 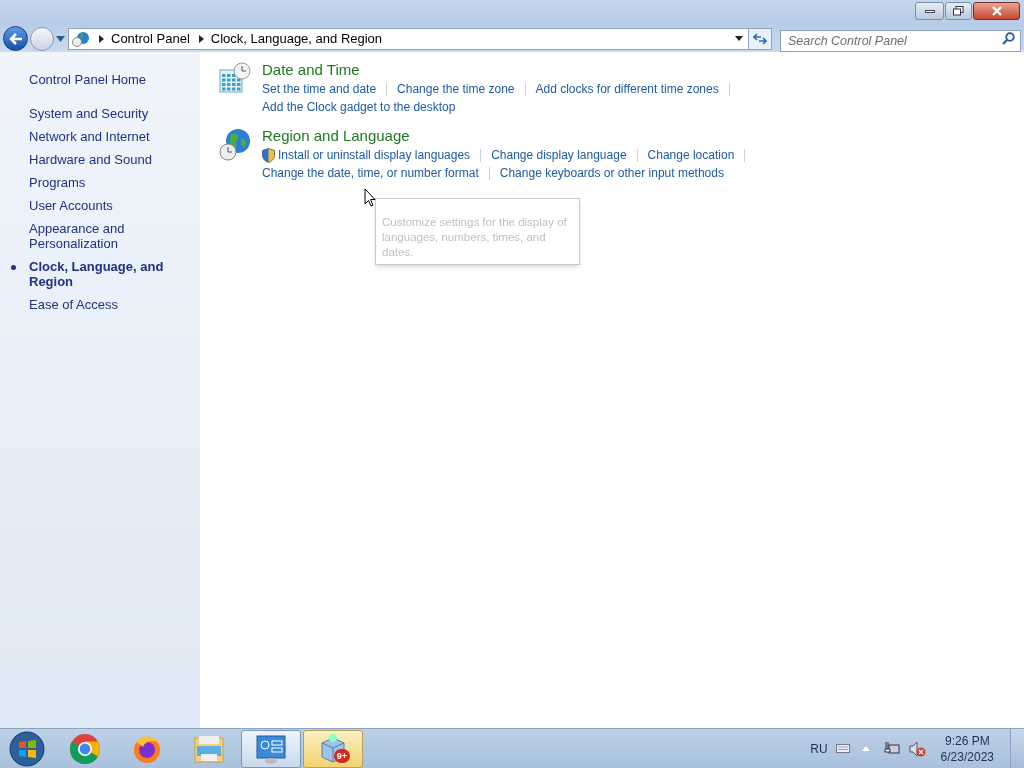 What do you see at coordinates (110, 80) in the screenshot?
I see `sidebar-home-link: Control Panel Home` at bounding box center [110, 80].